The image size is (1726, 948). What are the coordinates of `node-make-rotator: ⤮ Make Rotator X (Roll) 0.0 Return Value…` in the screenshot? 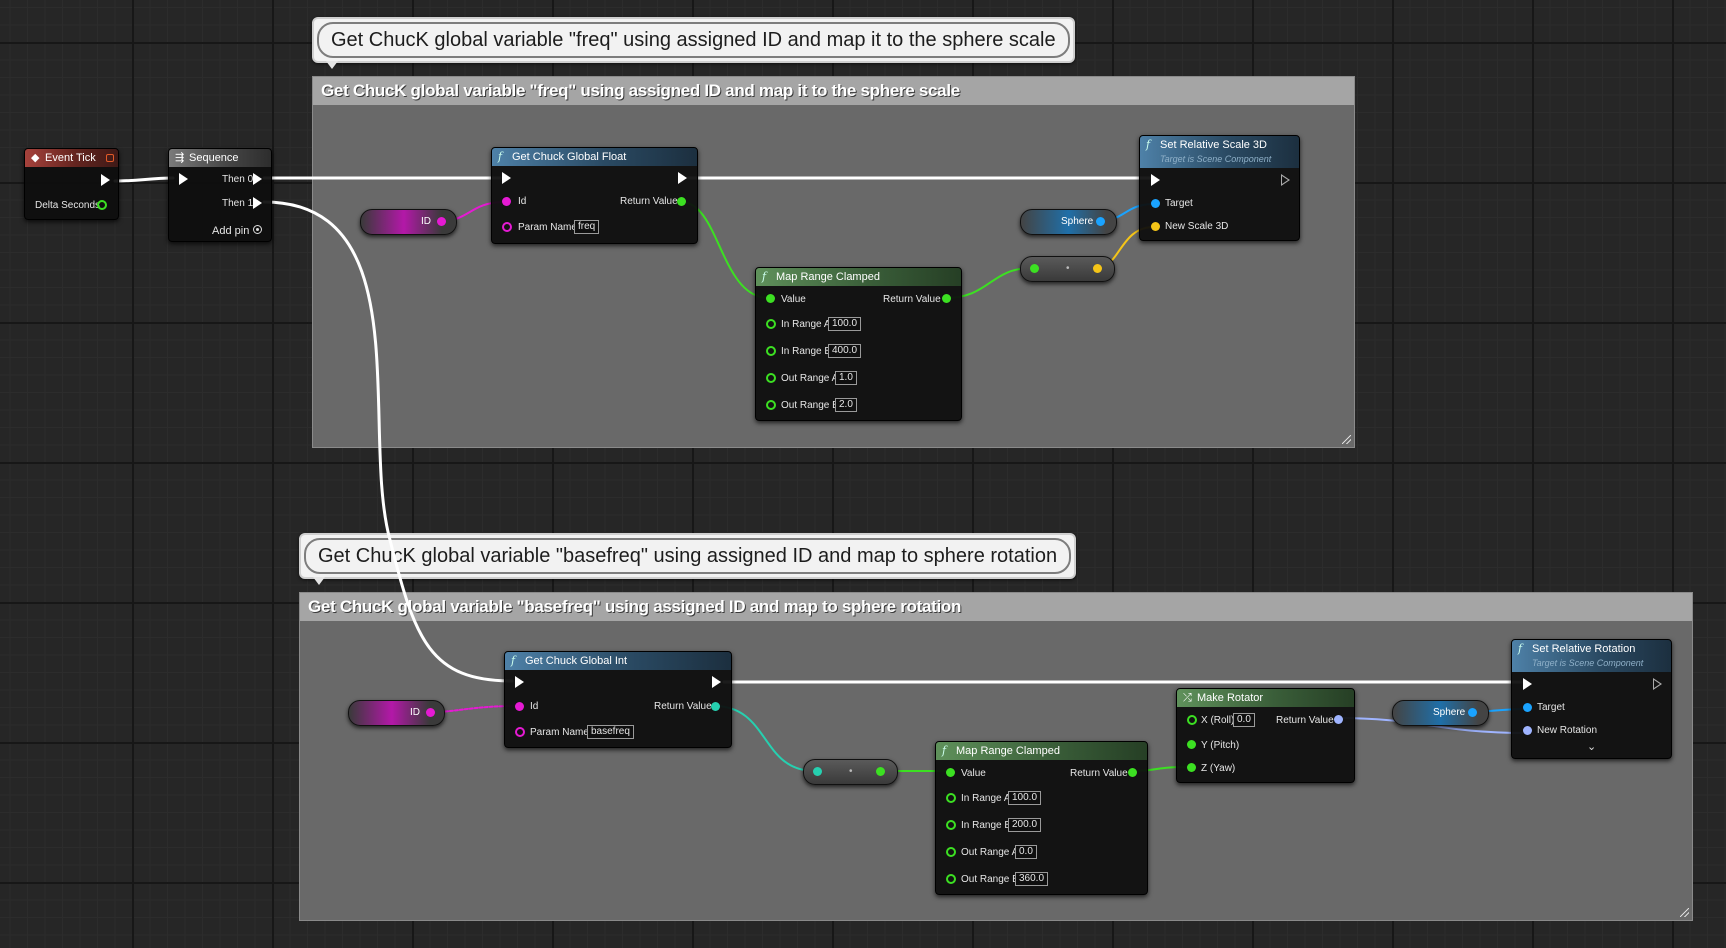 It's located at (1265, 735).